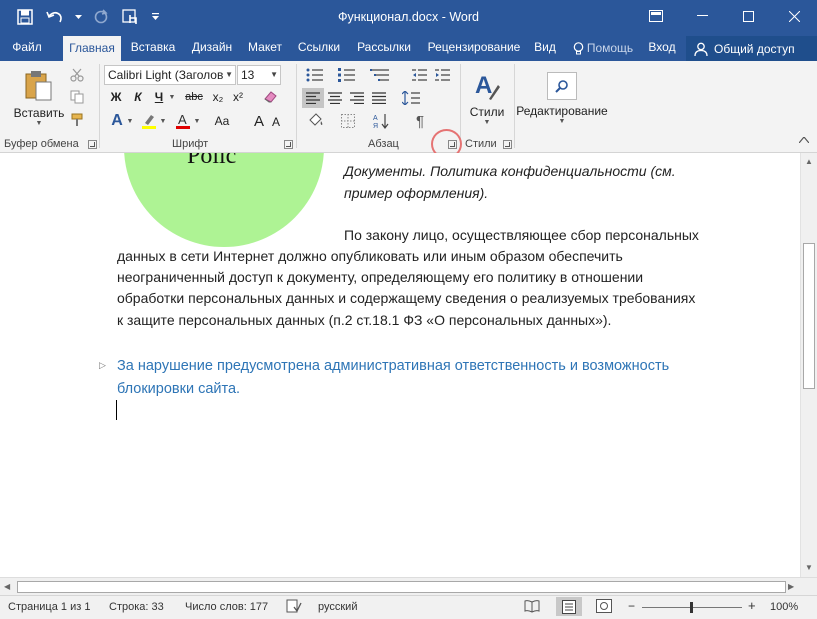  I want to click on customize-qat-button, so click(155, 17).